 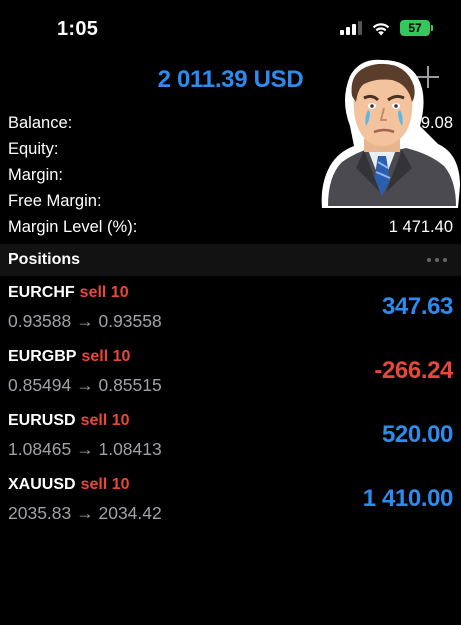 I want to click on position-header: EURUSD sell 10, so click(x=69, y=421).